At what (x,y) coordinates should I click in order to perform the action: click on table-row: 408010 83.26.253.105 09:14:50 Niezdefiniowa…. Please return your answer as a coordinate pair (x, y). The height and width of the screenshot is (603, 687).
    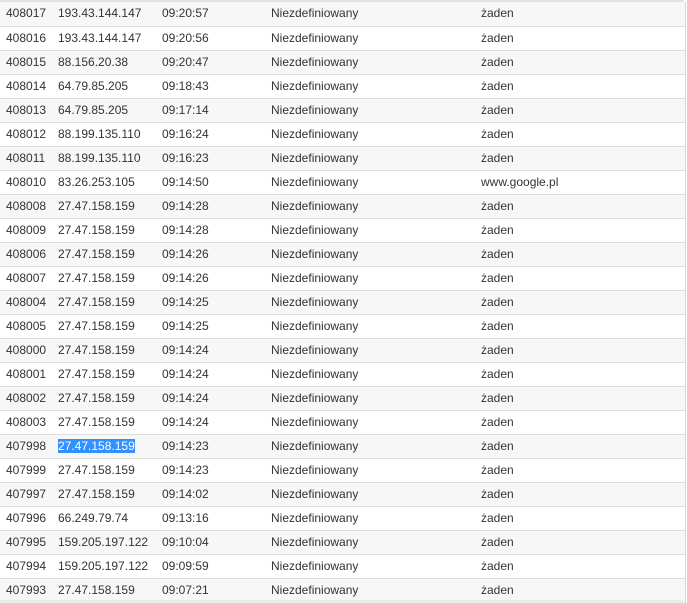
    Looking at the image, I should click on (342, 182).